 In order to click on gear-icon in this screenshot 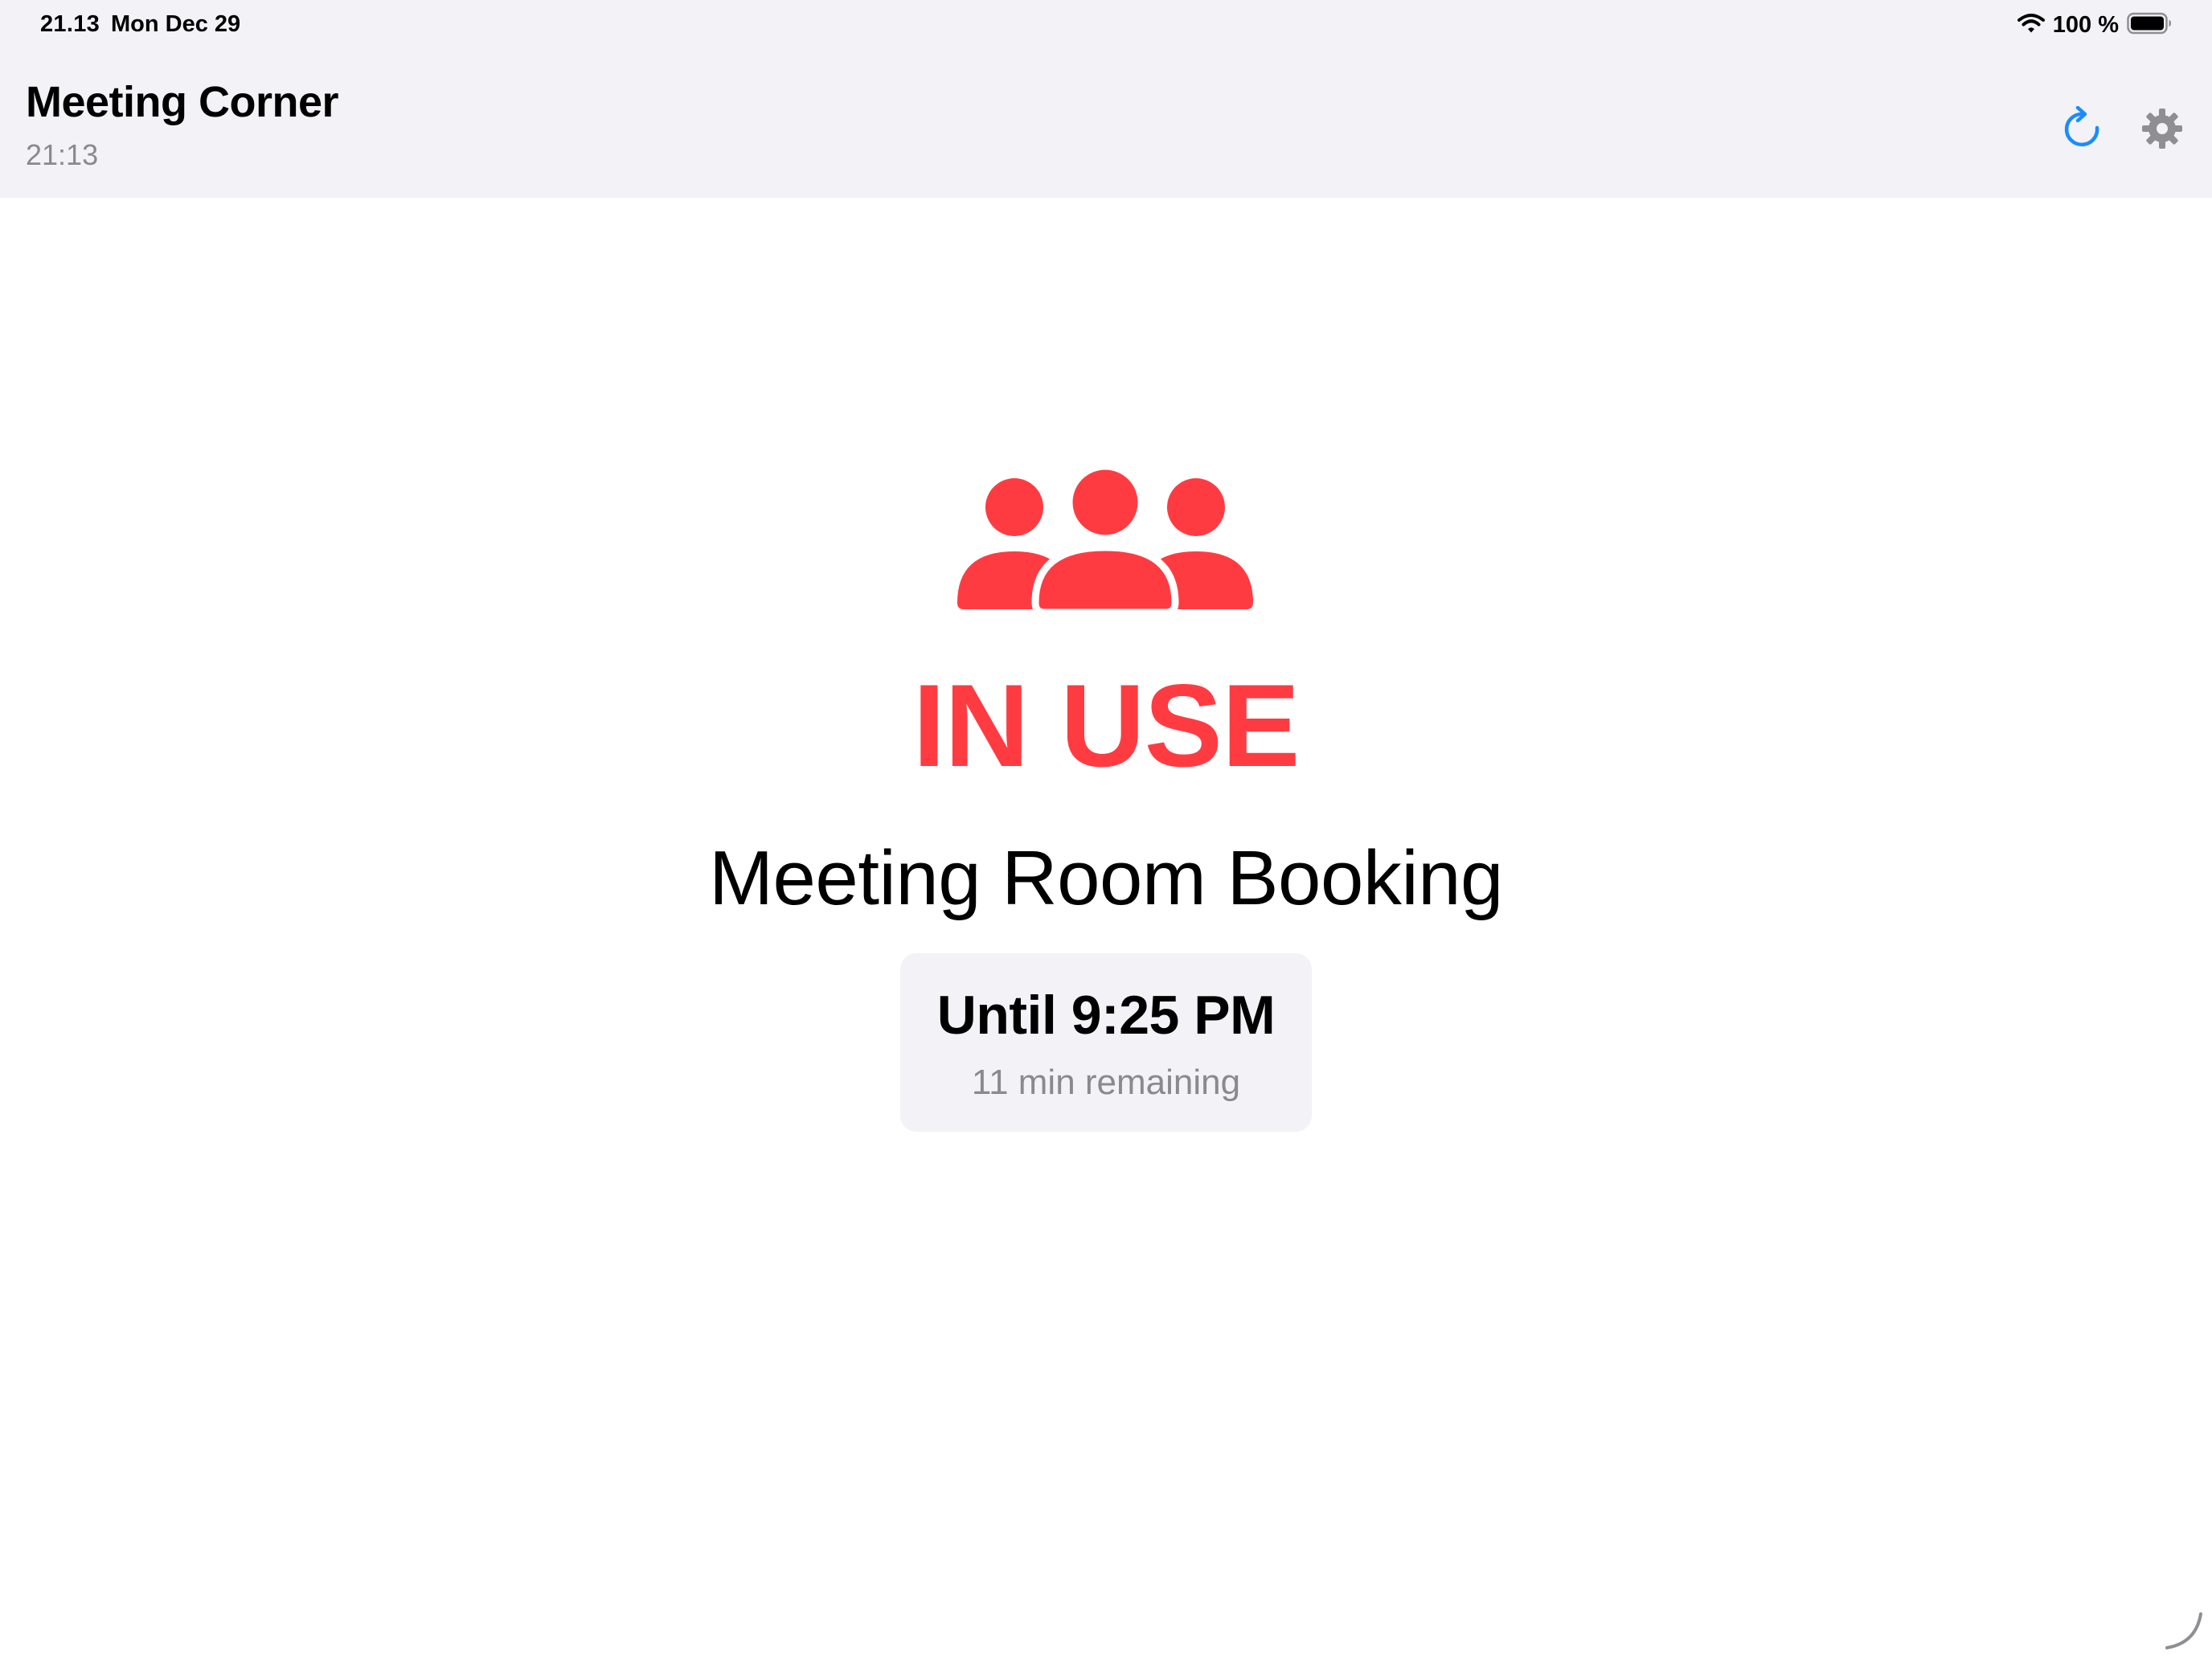, I will do `click(2162, 131)`.